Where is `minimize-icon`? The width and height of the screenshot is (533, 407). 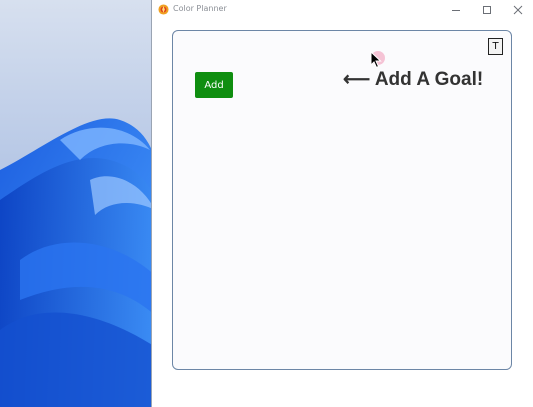
minimize-icon is located at coordinates (456, 10).